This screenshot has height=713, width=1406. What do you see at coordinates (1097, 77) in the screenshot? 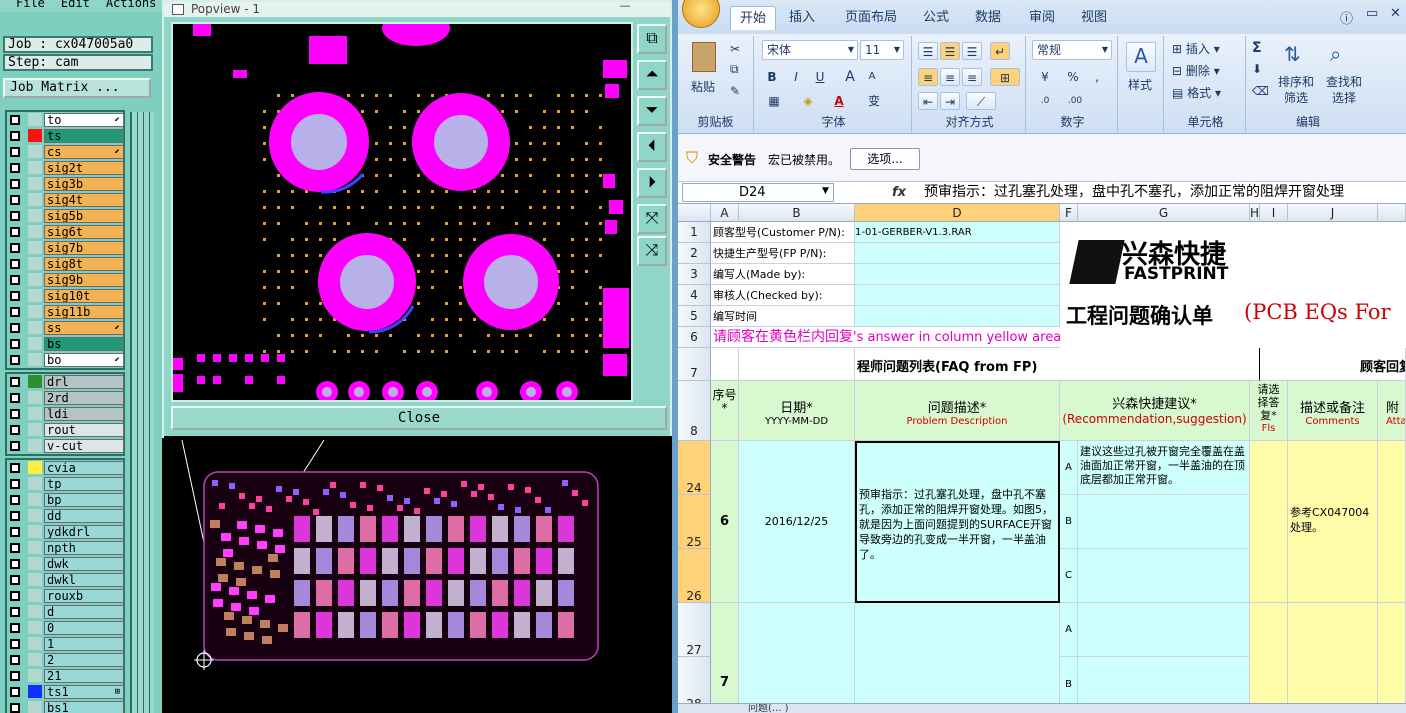
I see `comma-button: ,` at bounding box center [1097, 77].